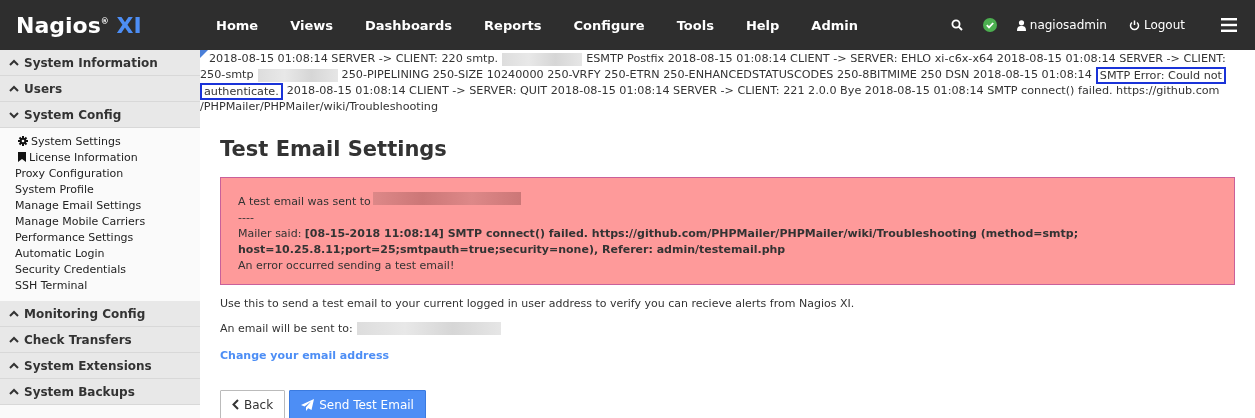  Describe the element at coordinates (100, 115) in the screenshot. I see `sidebar-section-header: System Config` at that location.